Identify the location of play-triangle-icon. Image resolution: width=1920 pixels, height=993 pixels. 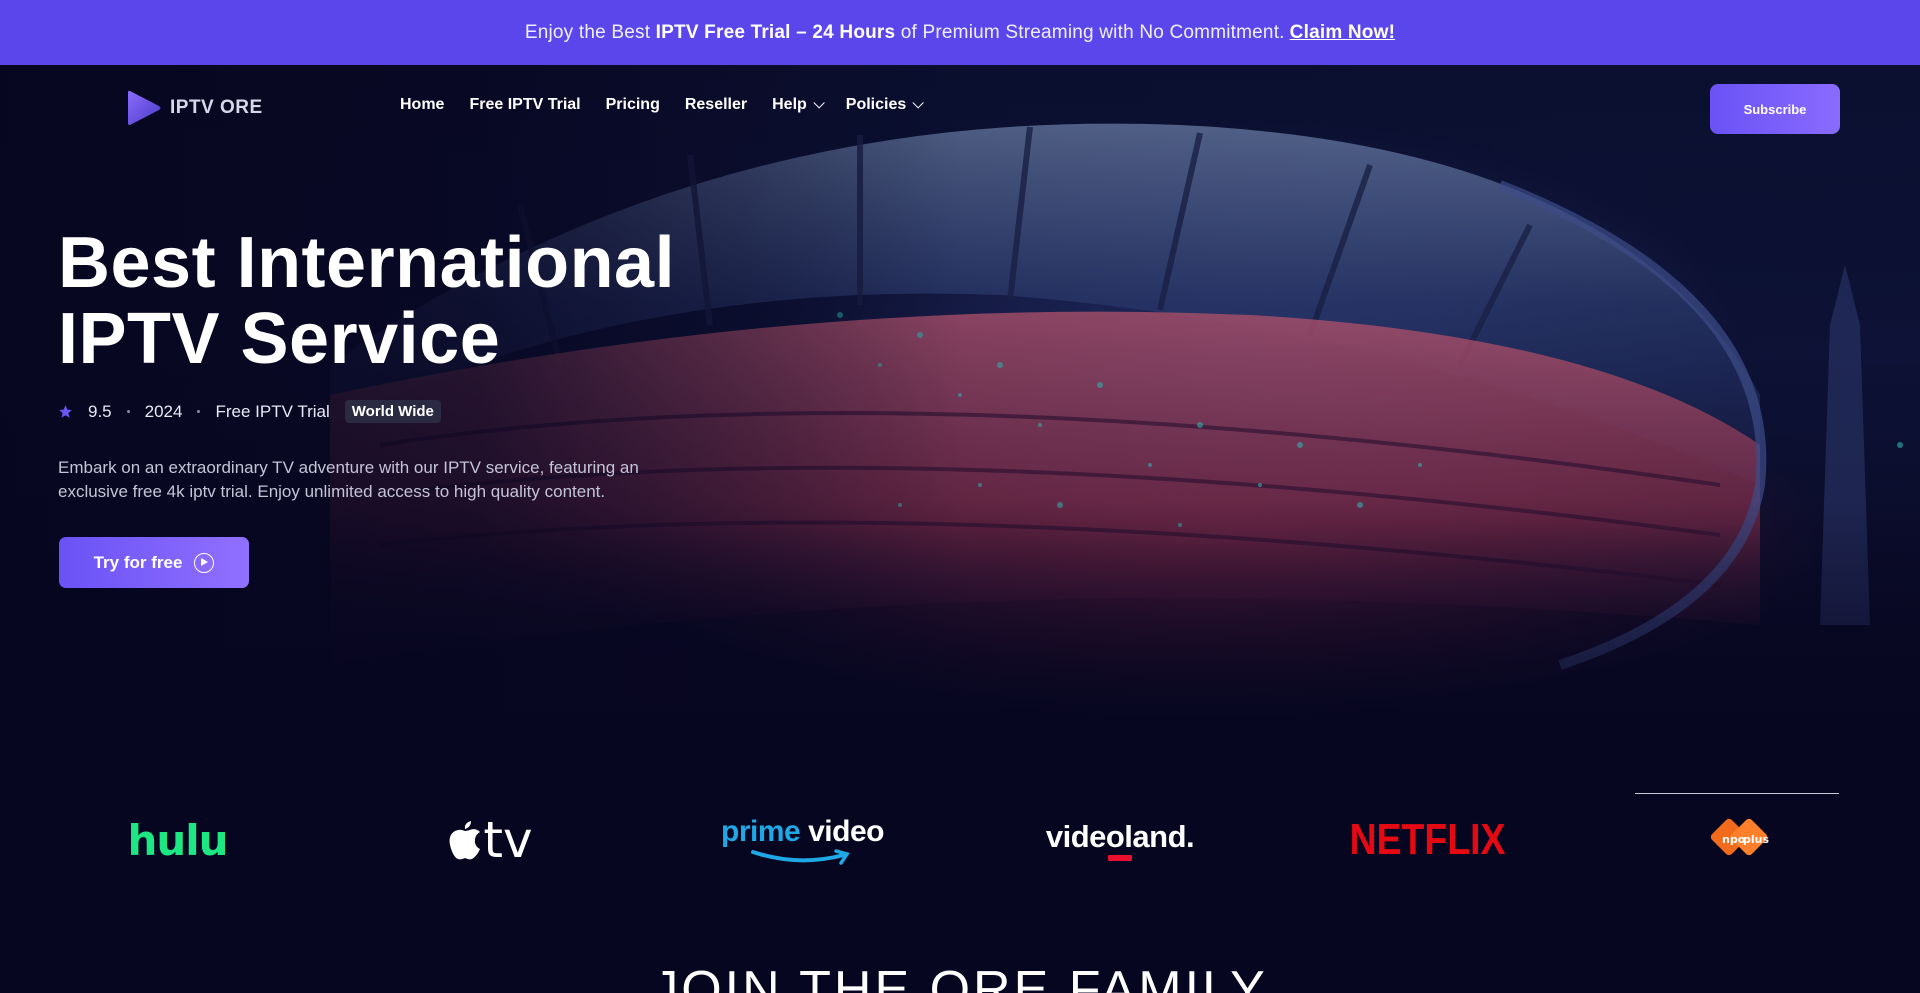
(144, 107).